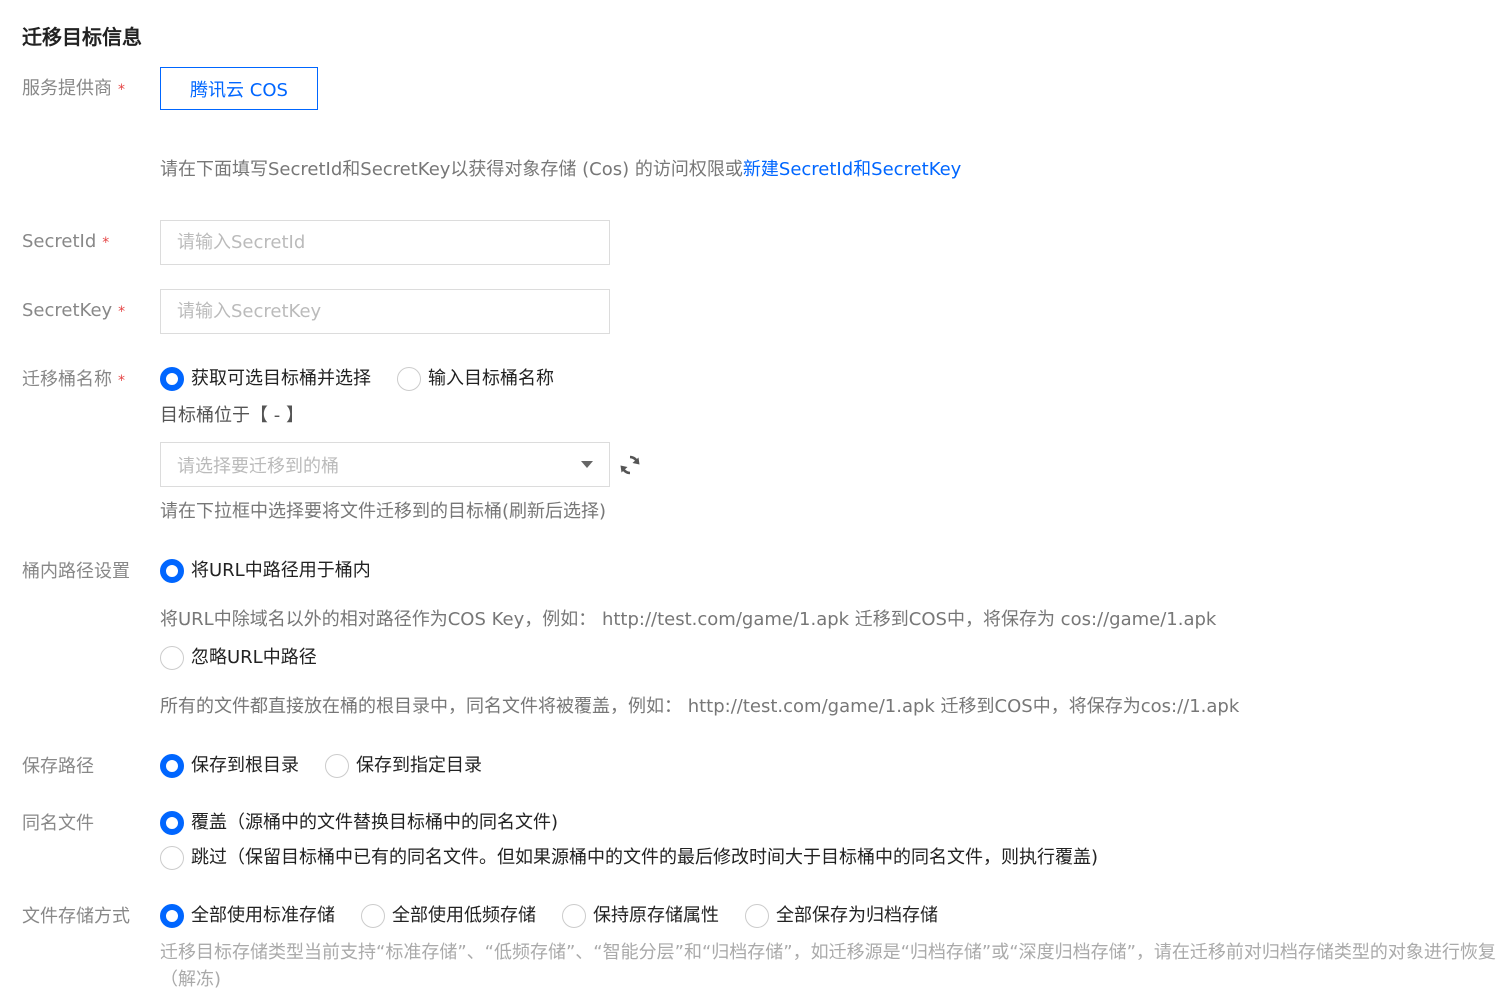 Image resolution: width=1496 pixels, height=1001 pixels. I want to click on radio-save-specified: 保存到指定目录, so click(403, 766).